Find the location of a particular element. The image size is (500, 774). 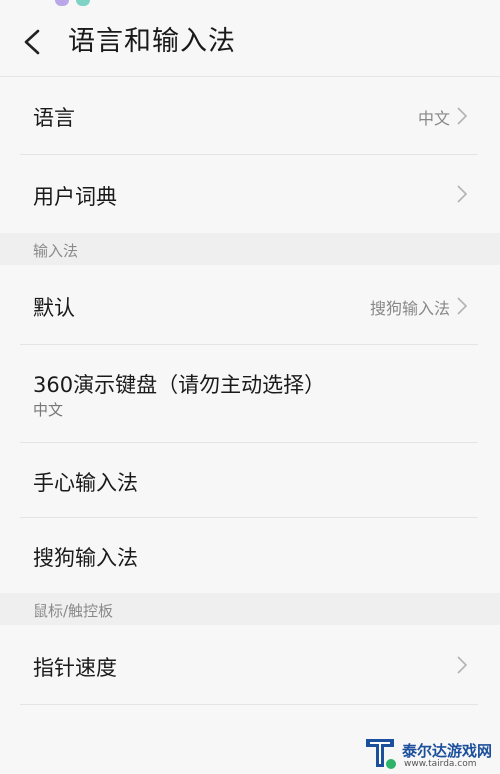

watermark-url: www.tairda.com is located at coordinates (440, 764).